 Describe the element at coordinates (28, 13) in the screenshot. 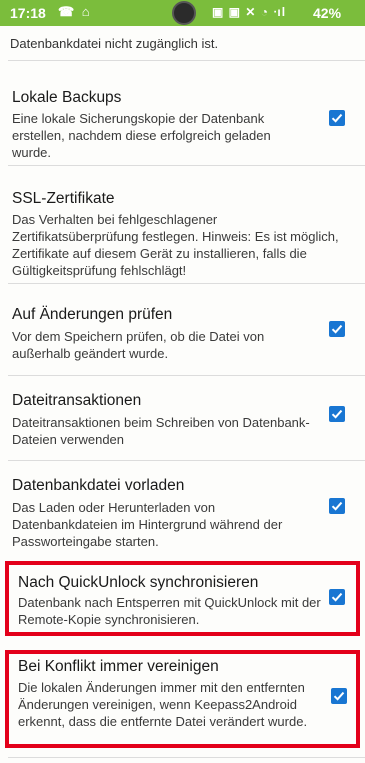

I see `status-time: 17:18` at that location.